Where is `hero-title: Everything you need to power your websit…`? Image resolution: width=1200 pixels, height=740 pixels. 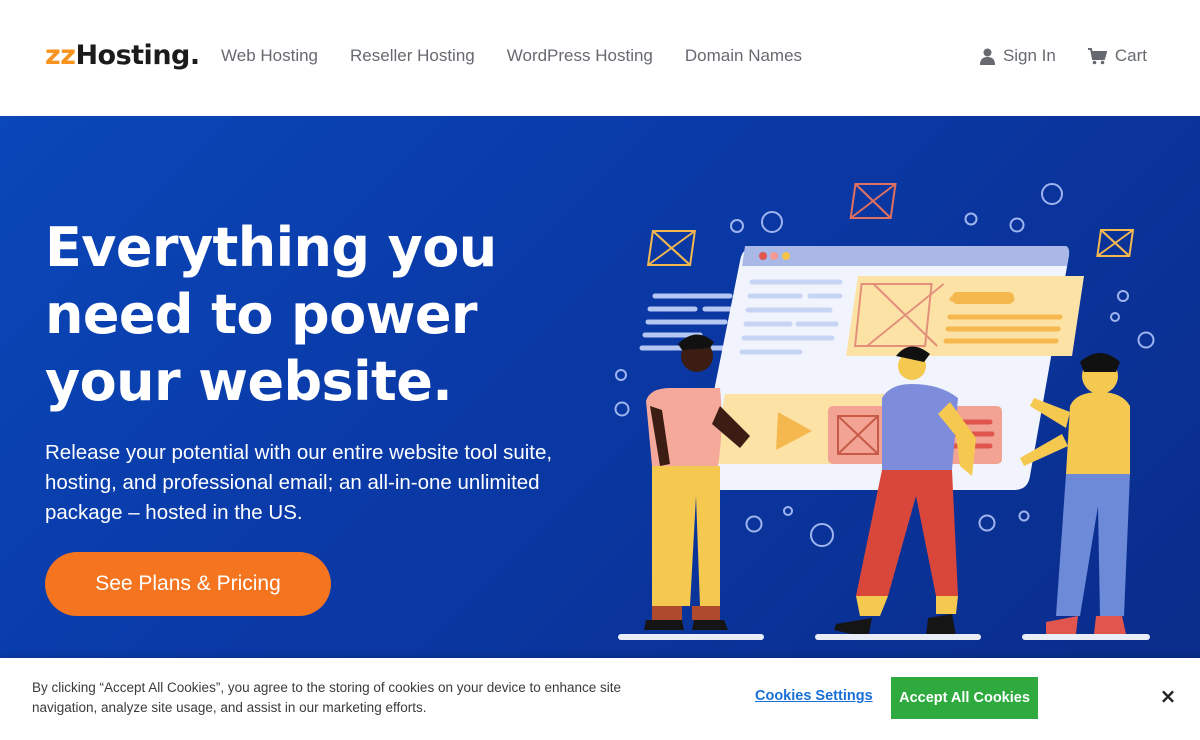 hero-title: Everything you need to power your websit… is located at coordinates (271, 314).